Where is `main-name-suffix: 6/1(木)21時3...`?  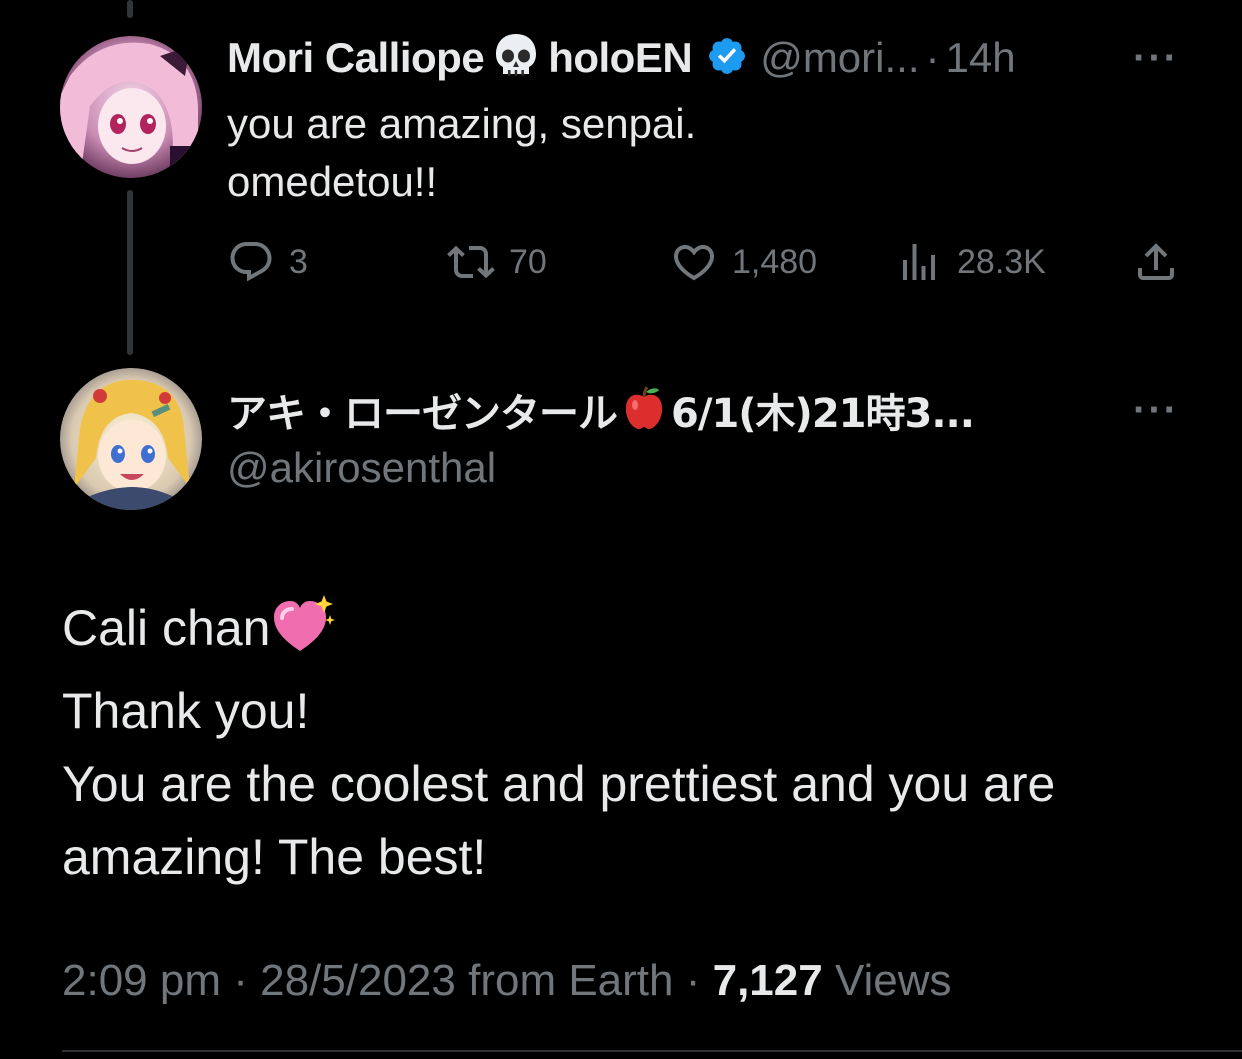
main-name-suffix: 6/1(木)21時3... is located at coordinates (823, 410).